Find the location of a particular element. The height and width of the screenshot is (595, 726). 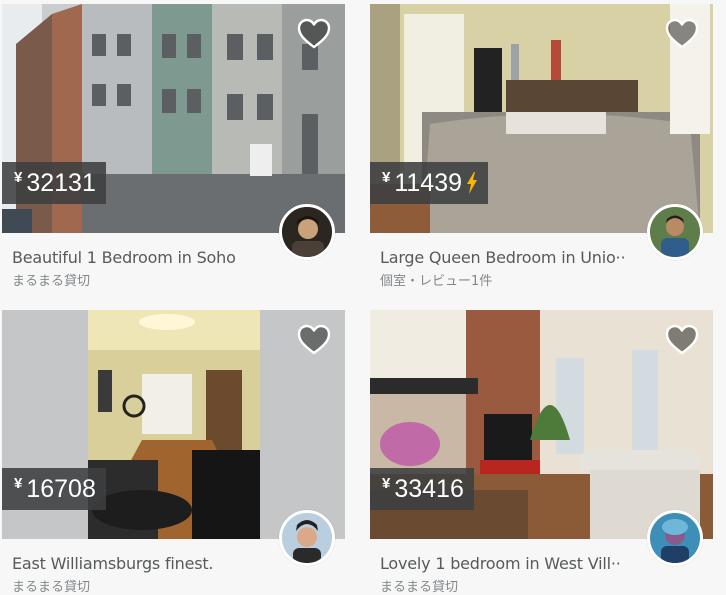

price-tag: ¥ 11439 is located at coordinates (429, 183).